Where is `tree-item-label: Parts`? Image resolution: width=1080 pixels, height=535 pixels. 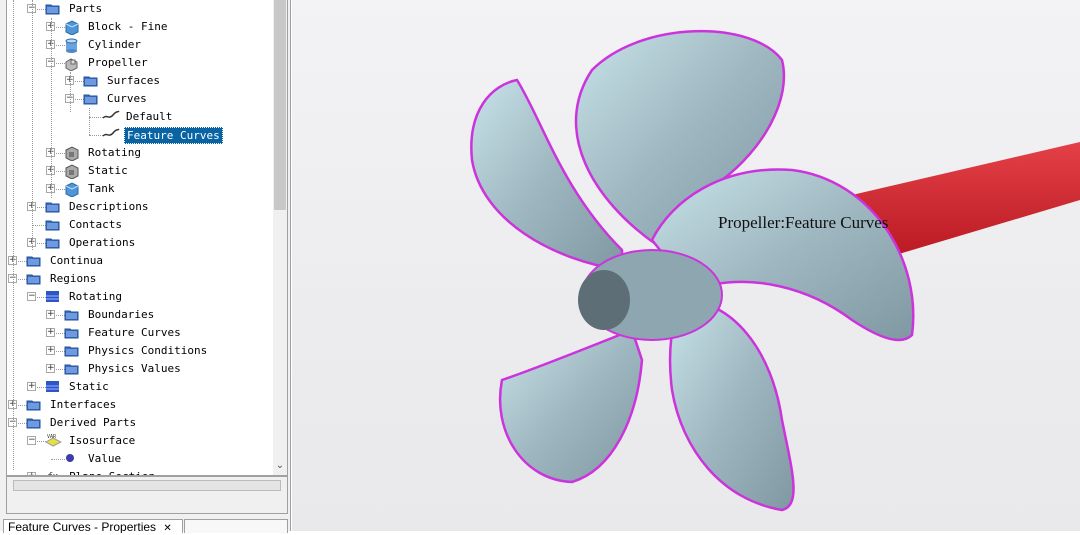 tree-item-label: Parts is located at coordinates (86, 8).